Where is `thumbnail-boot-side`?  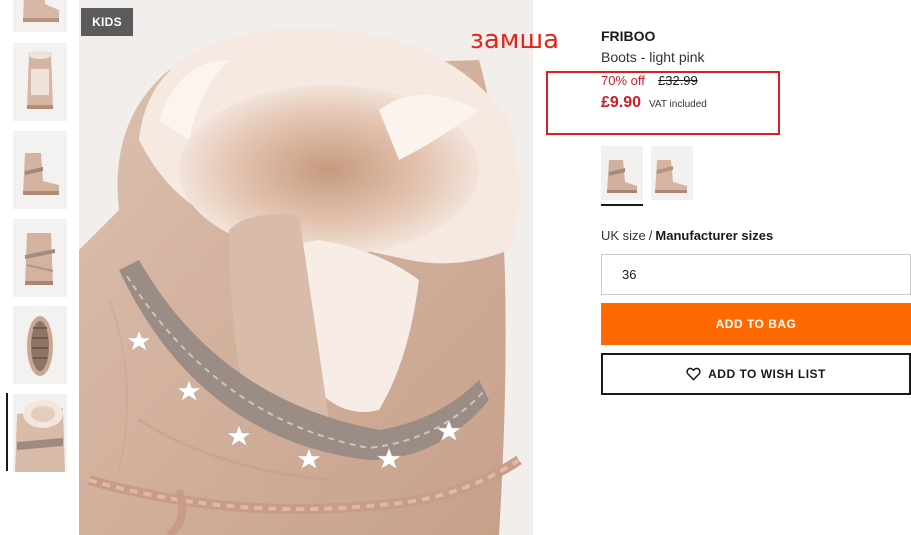 thumbnail-boot-side is located at coordinates (40, 16).